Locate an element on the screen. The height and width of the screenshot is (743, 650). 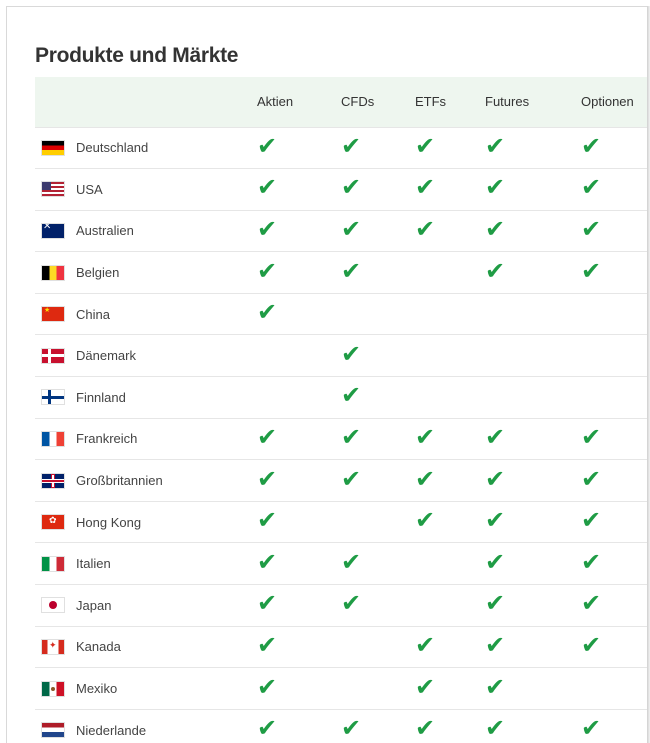
country-cell: Hong Kong is located at coordinates (146, 522).